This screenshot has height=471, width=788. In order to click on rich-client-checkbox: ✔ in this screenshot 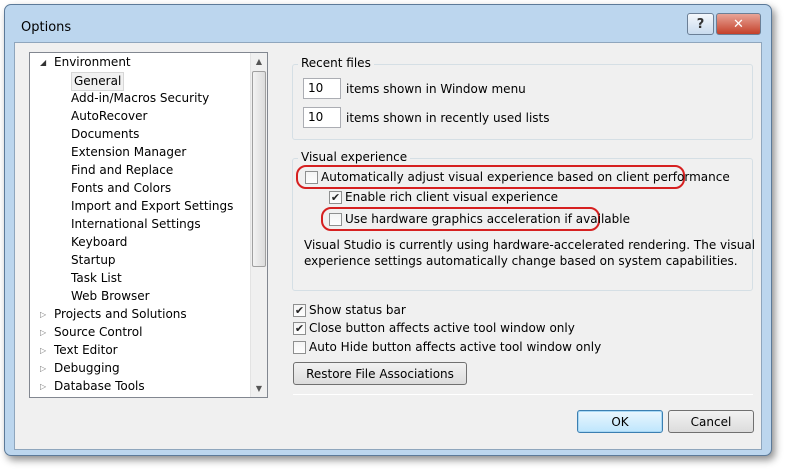, I will do `click(335, 197)`.